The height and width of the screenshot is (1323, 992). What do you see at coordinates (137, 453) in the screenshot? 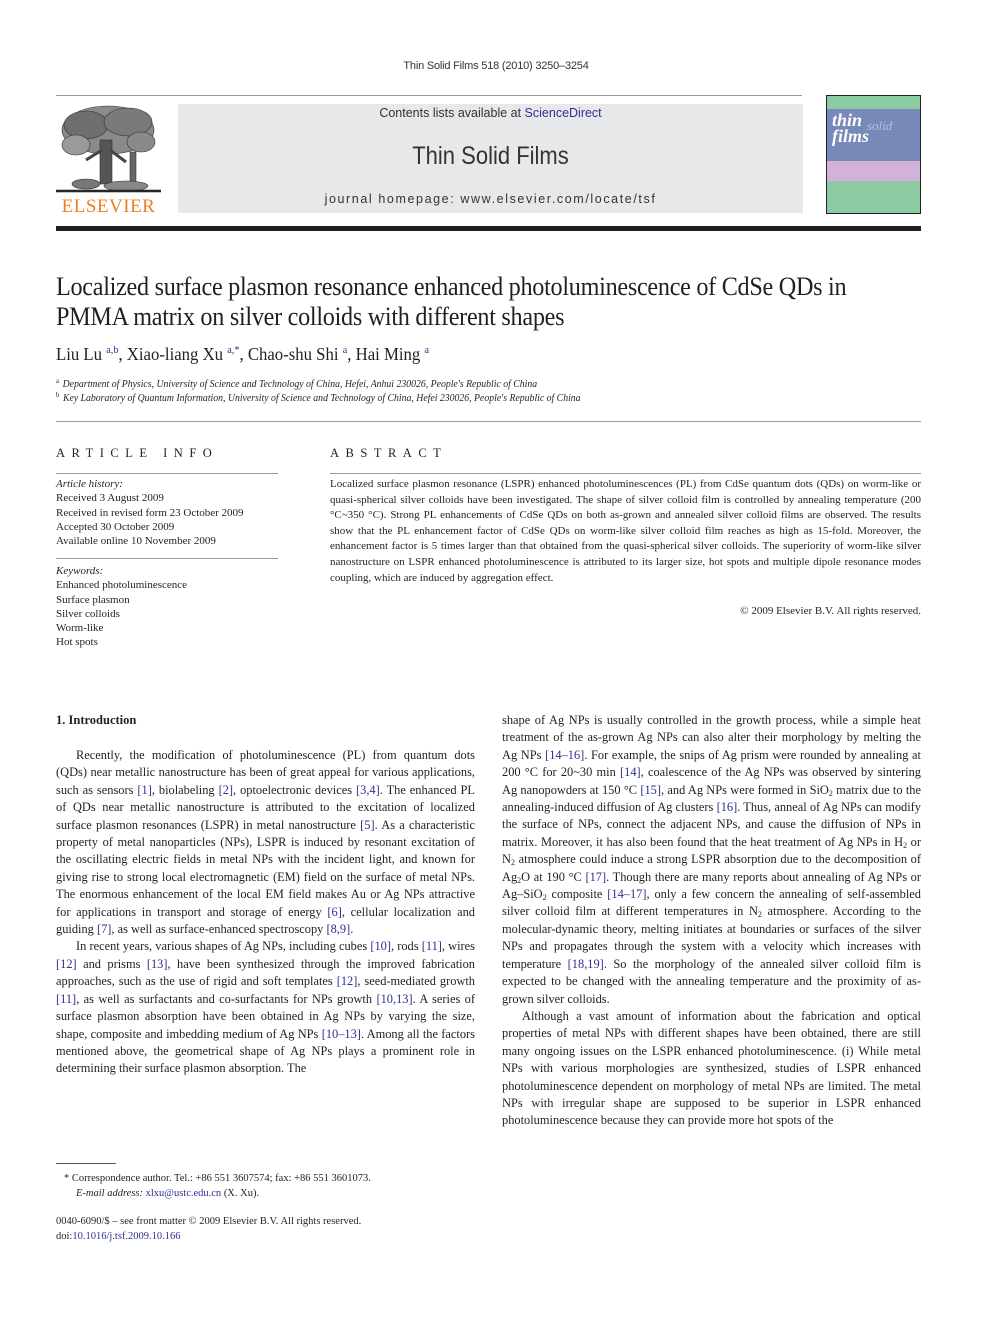
I see `article-info-label: ARTICLE INFO` at bounding box center [137, 453].